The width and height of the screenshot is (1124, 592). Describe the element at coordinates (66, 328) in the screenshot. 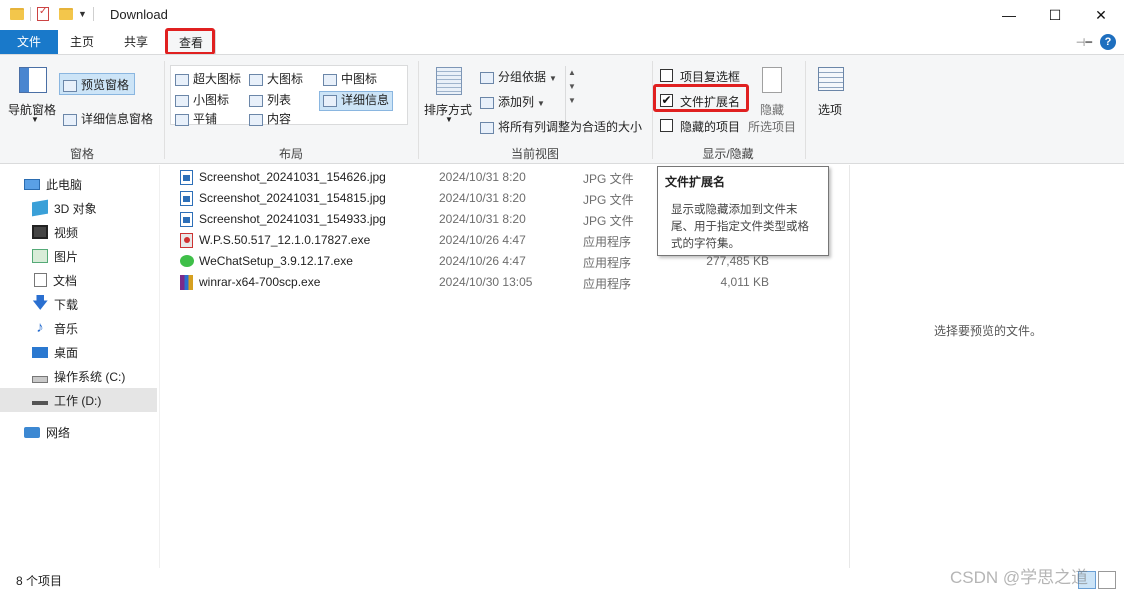

I see `nav-item-label: 音乐` at that location.